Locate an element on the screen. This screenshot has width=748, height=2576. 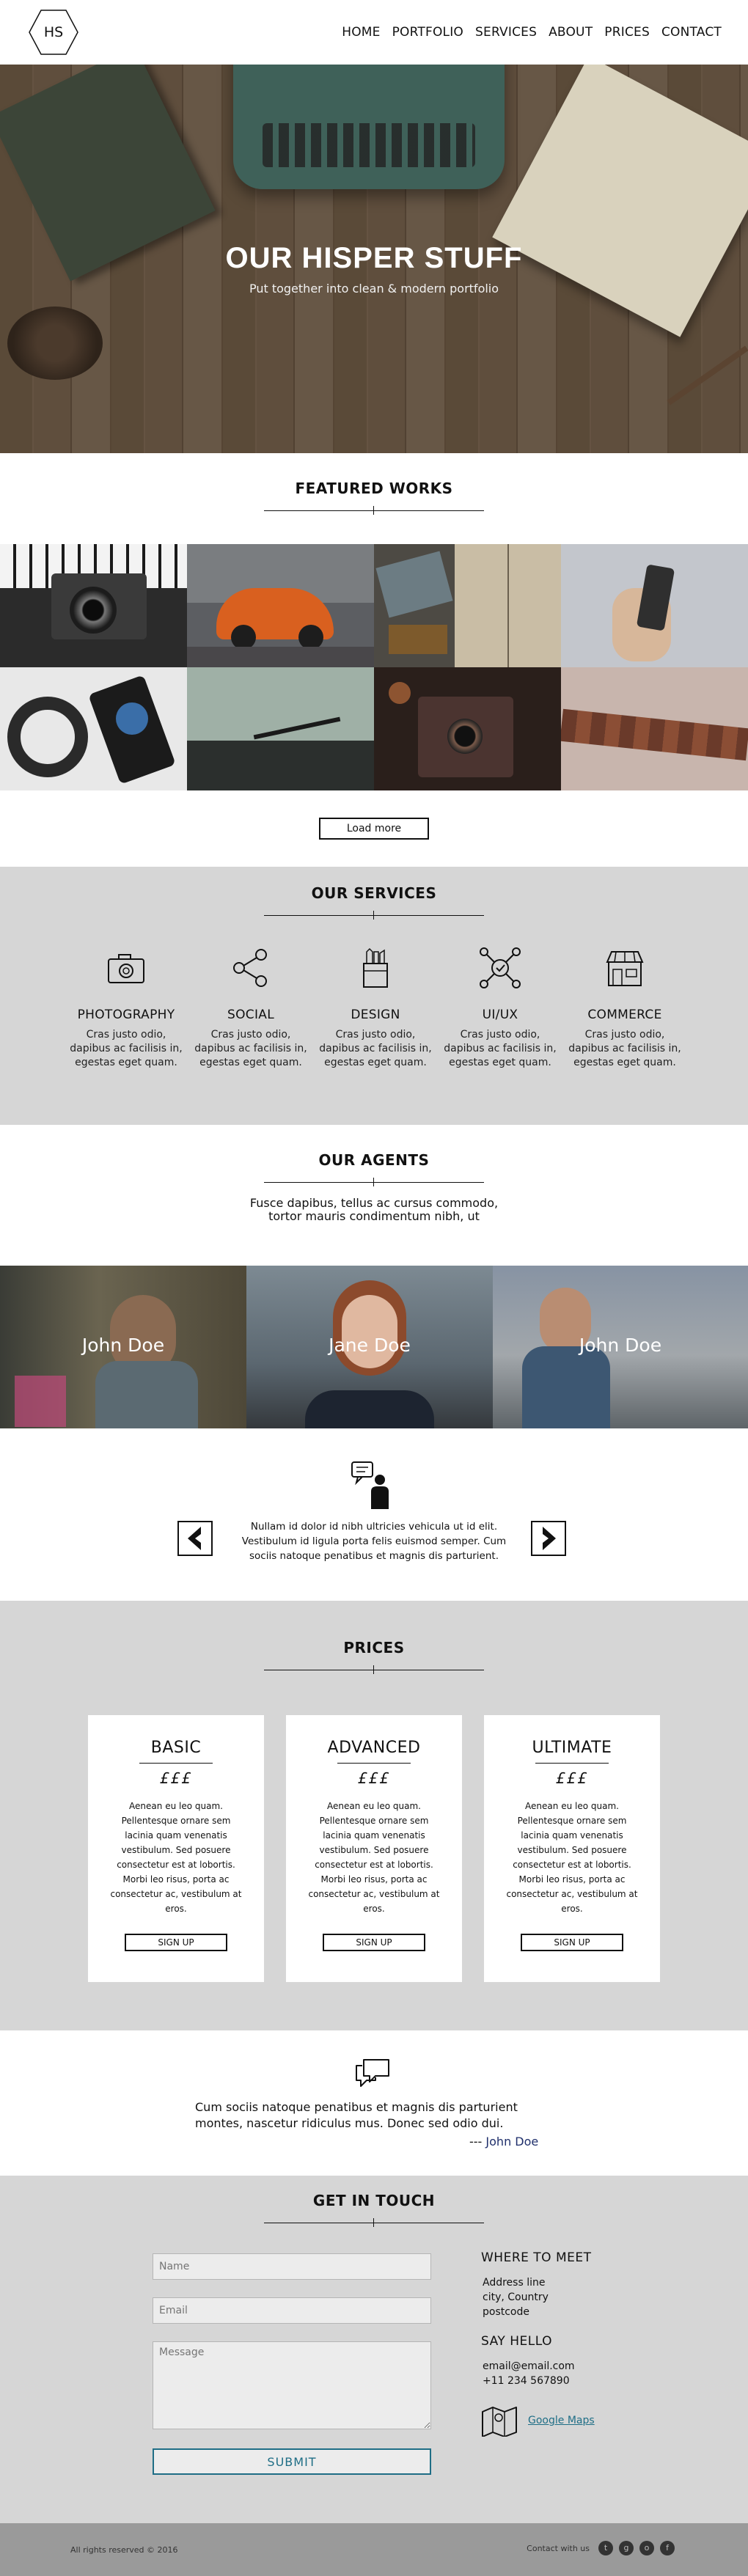
email-input is located at coordinates (292, 2311).